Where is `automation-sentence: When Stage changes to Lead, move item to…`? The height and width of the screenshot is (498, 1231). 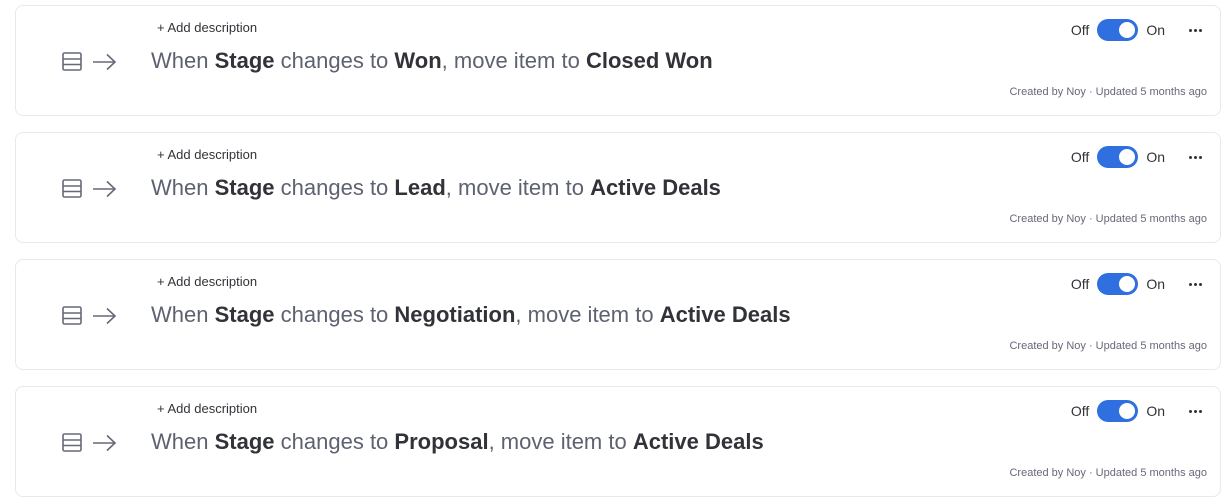 automation-sentence: When Stage changes to Lead, move item to… is located at coordinates (436, 188).